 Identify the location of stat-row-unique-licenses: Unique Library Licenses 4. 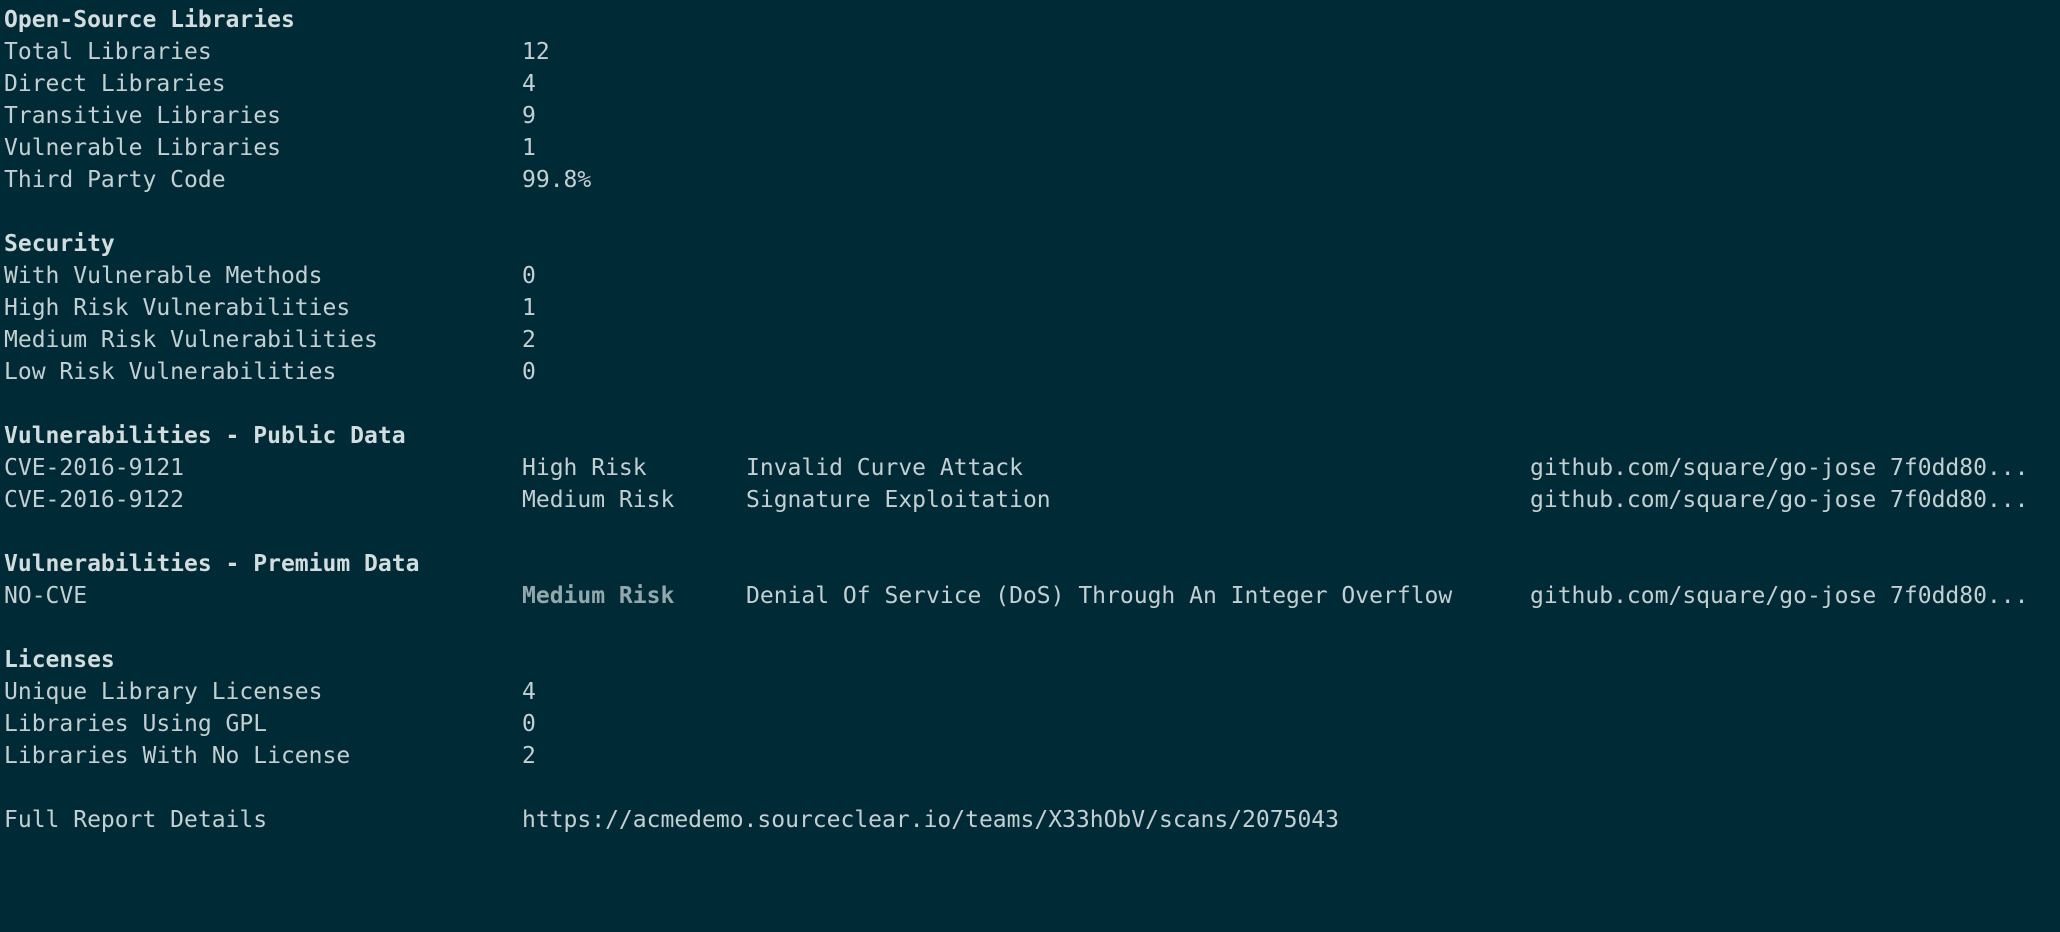
(1032, 692).